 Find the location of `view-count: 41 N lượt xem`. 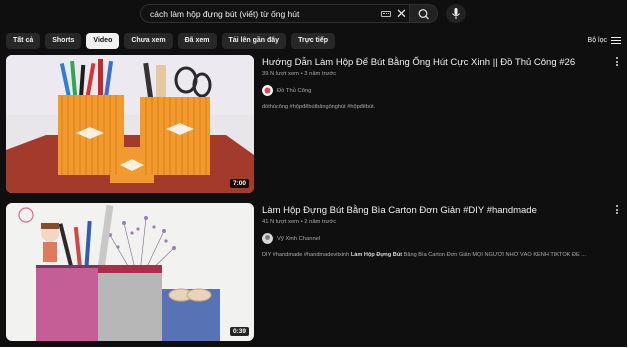

view-count: 41 N lượt xem is located at coordinates (280, 222).